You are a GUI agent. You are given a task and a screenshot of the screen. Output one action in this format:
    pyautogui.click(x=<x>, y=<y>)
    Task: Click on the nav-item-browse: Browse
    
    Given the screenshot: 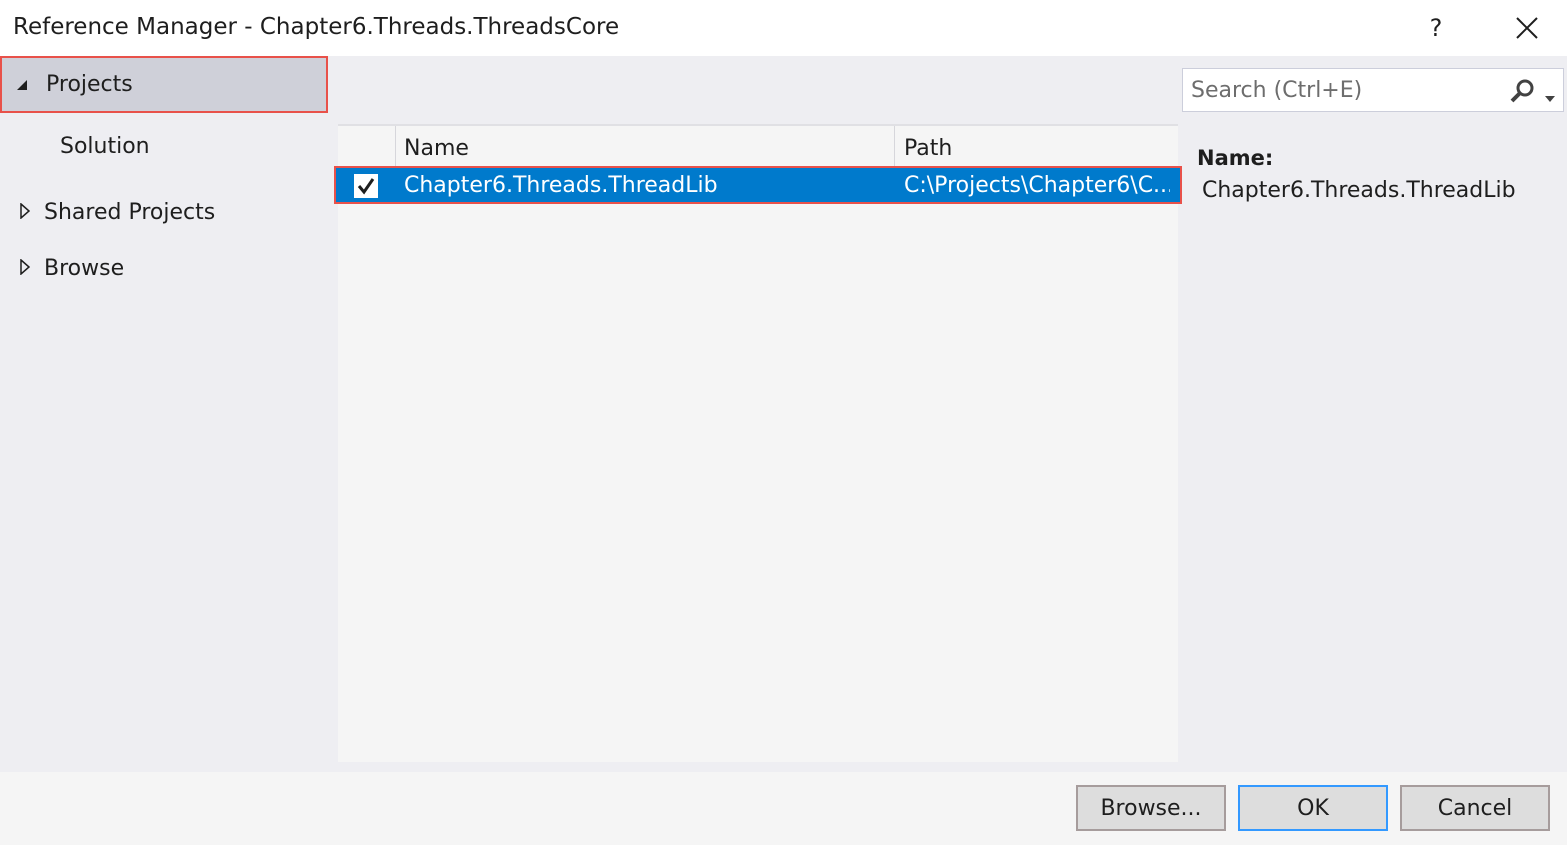 What is the action you would take?
    pyautogui.click(x=165, y=268)
    